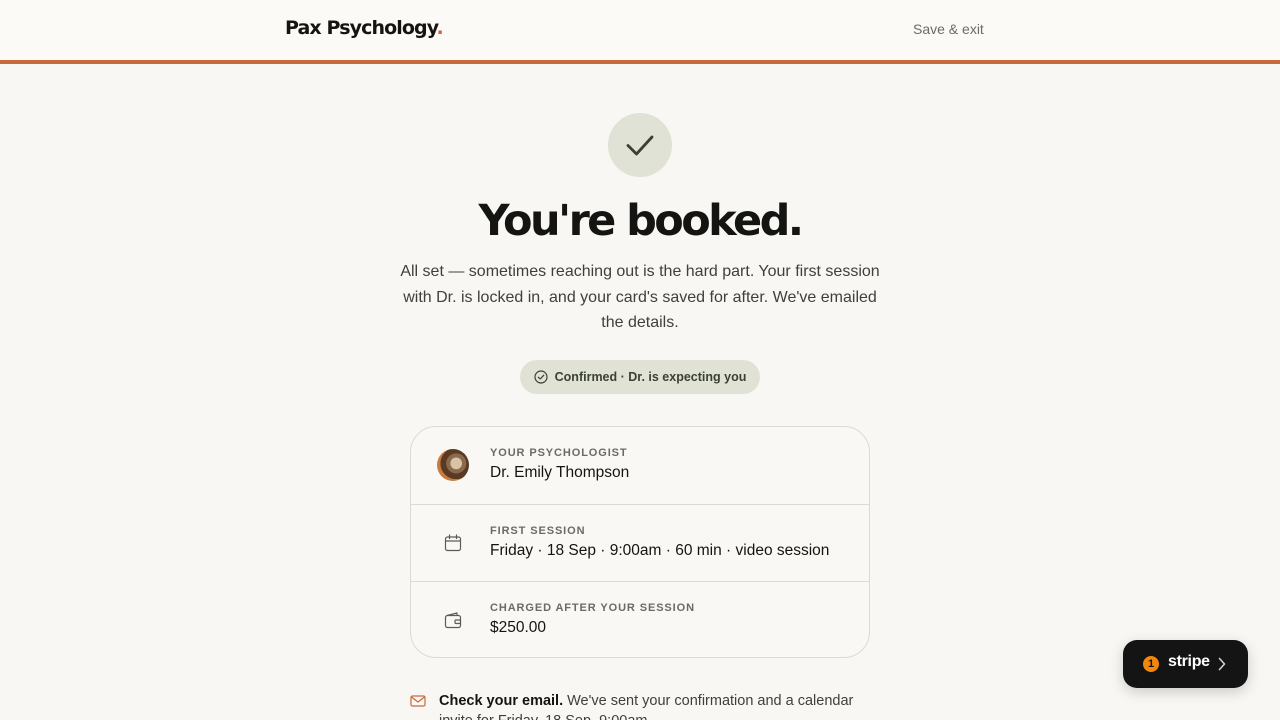 This screenshot has height=720, width=1280. What do you see at coordinates (559, 453) in the screenshot?
I see `detail-label: YOUR PSYCHOLOGIST` at bounding box center [559, 453].